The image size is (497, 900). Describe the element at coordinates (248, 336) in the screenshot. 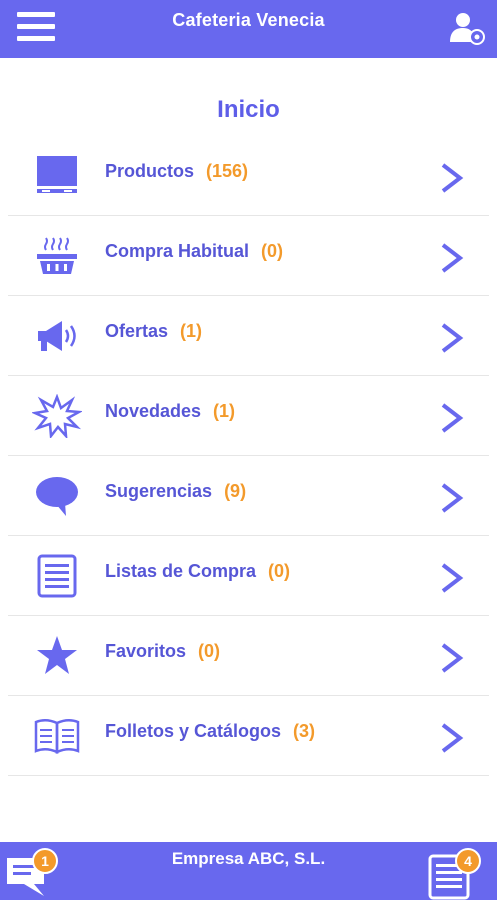

I see `menu-item-ofertas: Ofertas (1)` at that location.